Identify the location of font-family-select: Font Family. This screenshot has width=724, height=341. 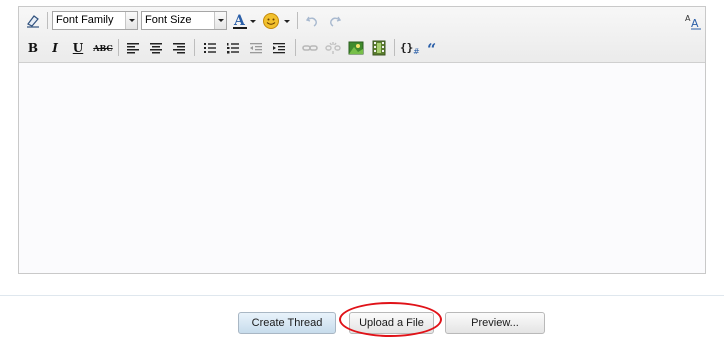
(95, 20).